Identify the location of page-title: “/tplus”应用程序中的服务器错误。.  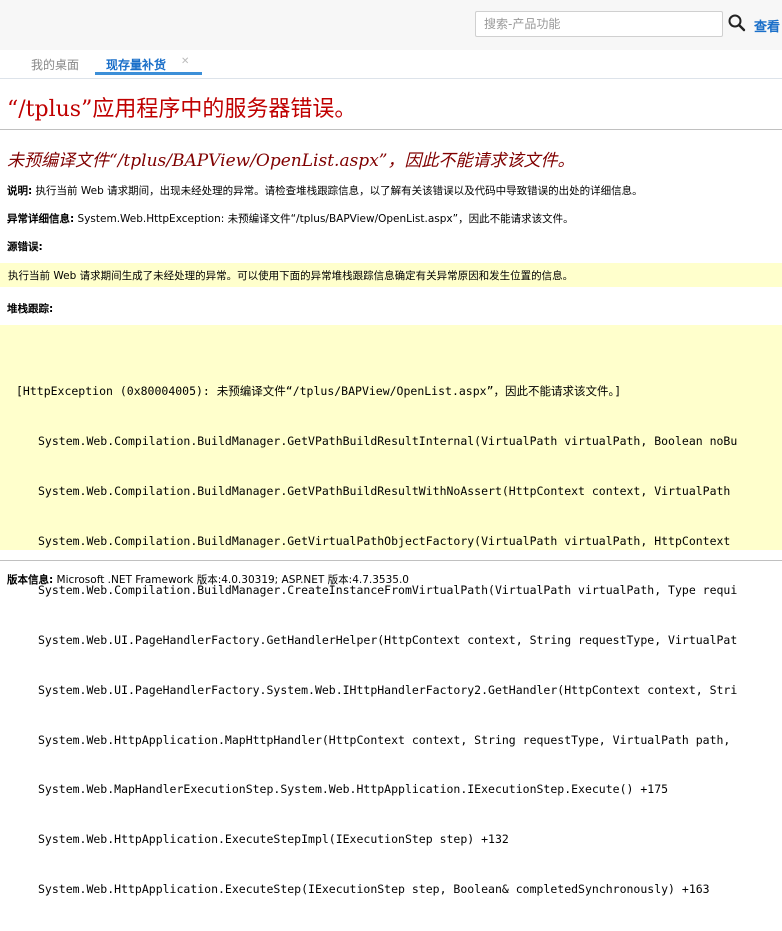
(182, 109).